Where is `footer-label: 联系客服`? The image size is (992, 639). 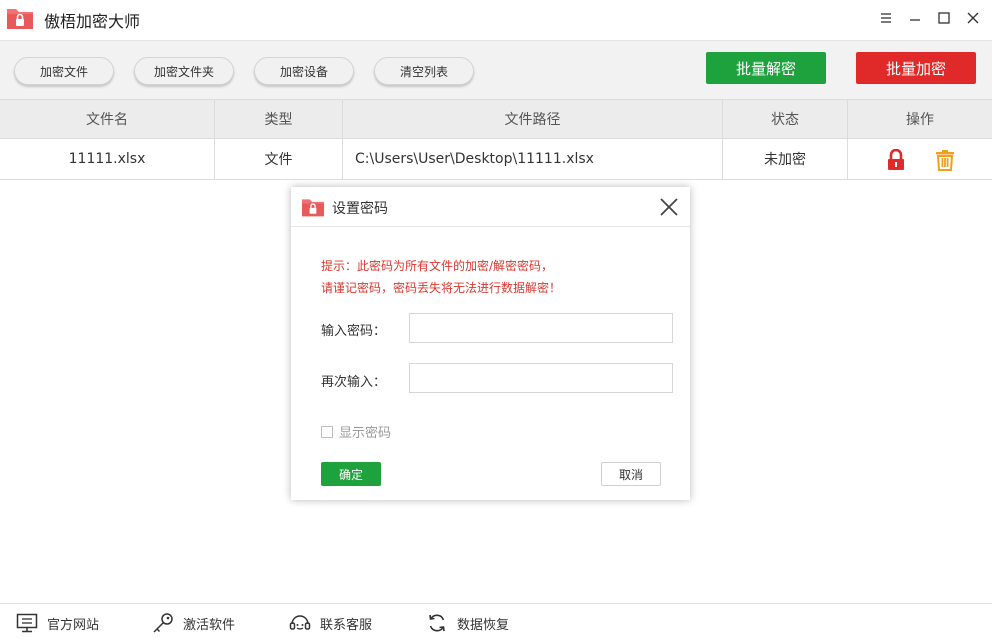
footer-label: 联系客服 is located at coordinates (346, 625).